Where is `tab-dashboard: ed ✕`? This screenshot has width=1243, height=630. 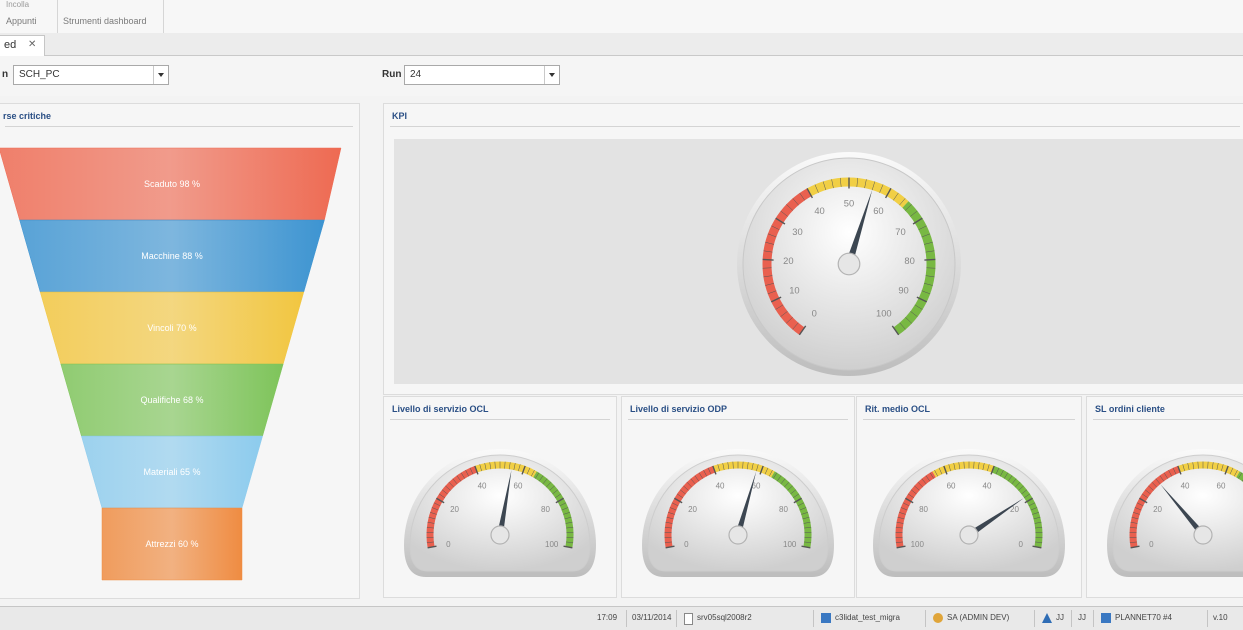
tab-dashboard: ed ✕ is located at coordinates (22, 45).